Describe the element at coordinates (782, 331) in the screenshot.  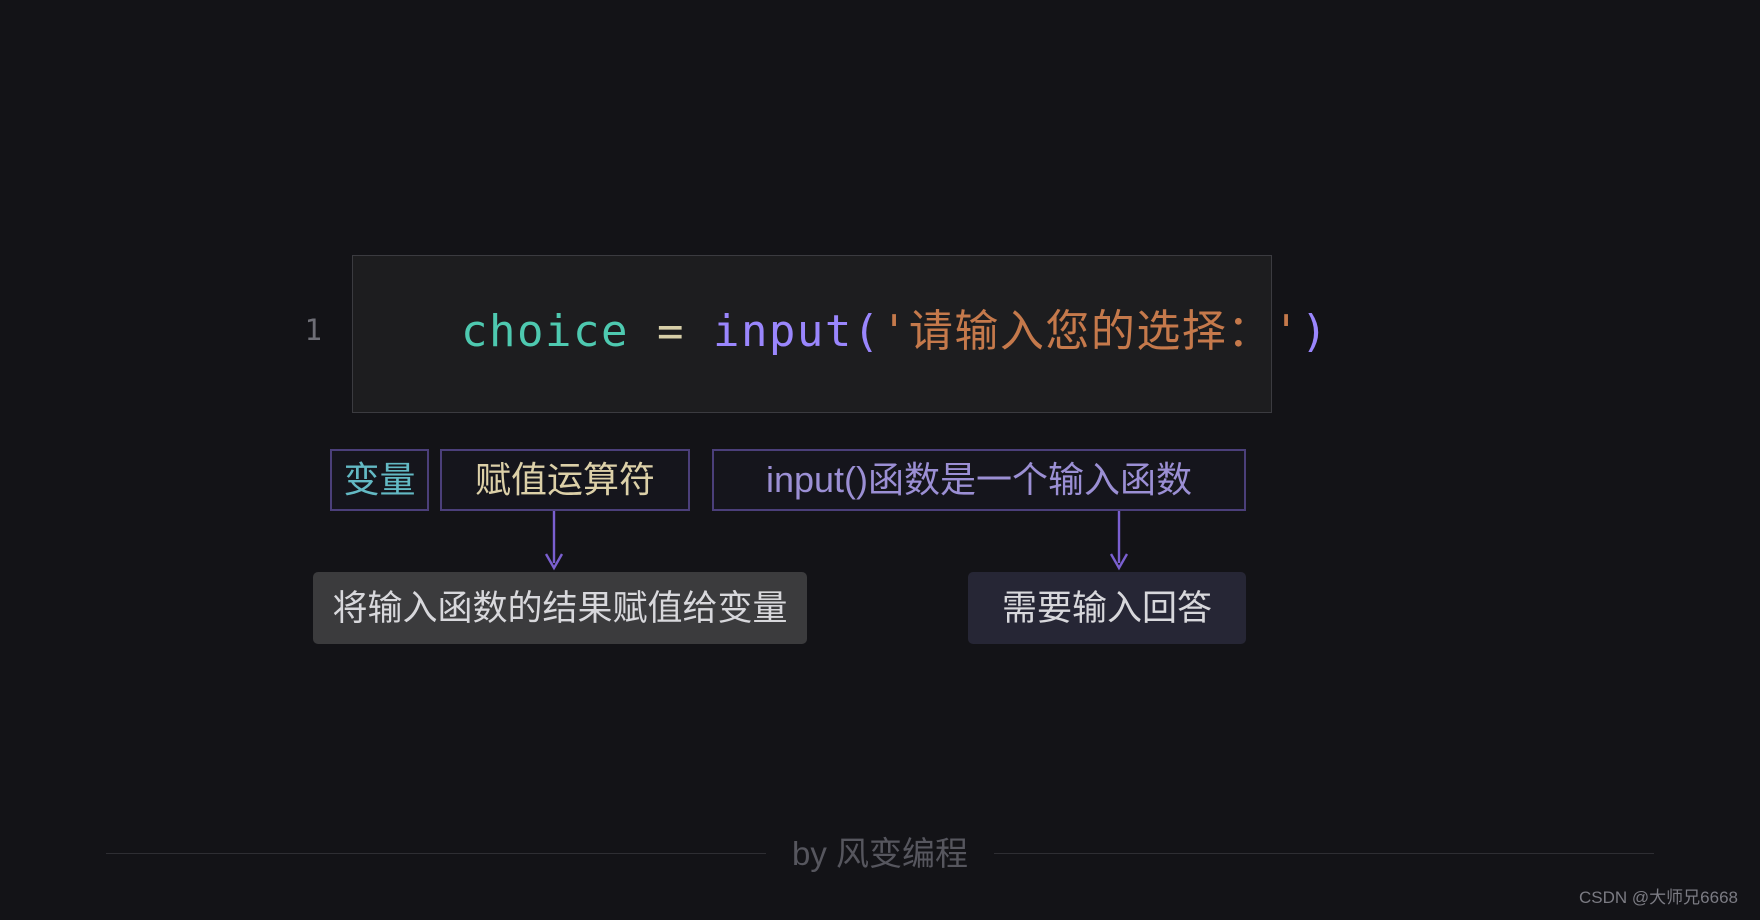
I see `code-token-function: input` at that location.